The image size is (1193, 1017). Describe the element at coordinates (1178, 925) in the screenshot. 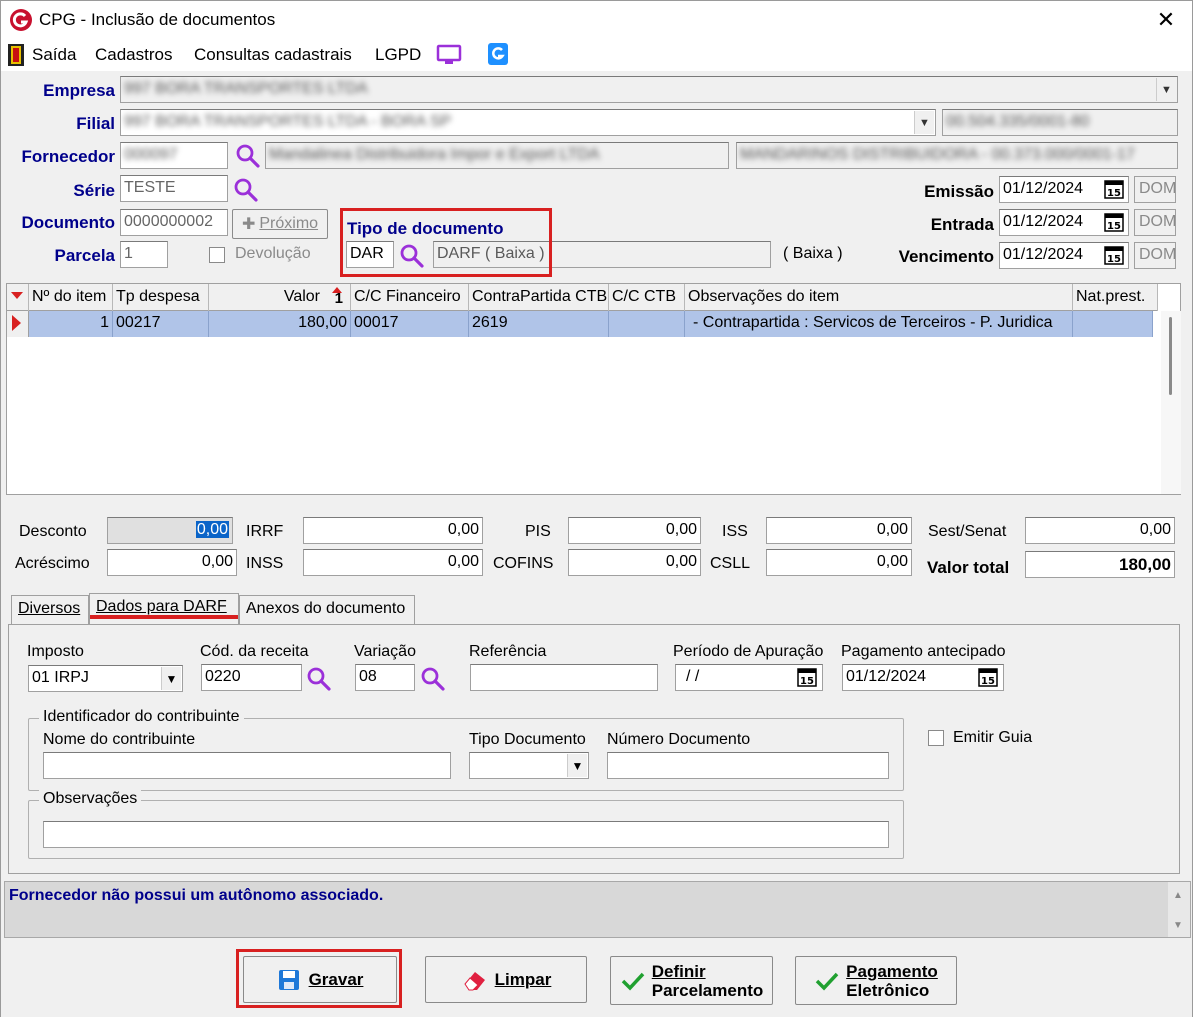

I see `scroll-down-icon: ▼` at that location.